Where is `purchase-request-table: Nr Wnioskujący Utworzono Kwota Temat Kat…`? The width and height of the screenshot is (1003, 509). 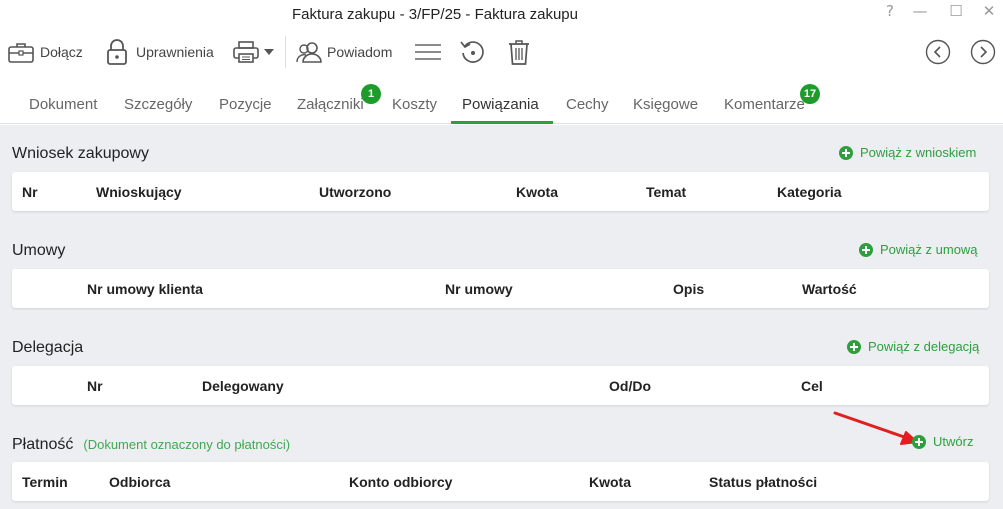 purchase-request-table: Nr Wnioskujący Utworzono Kwota Temat Kat… is located at coordinates (500, 191).